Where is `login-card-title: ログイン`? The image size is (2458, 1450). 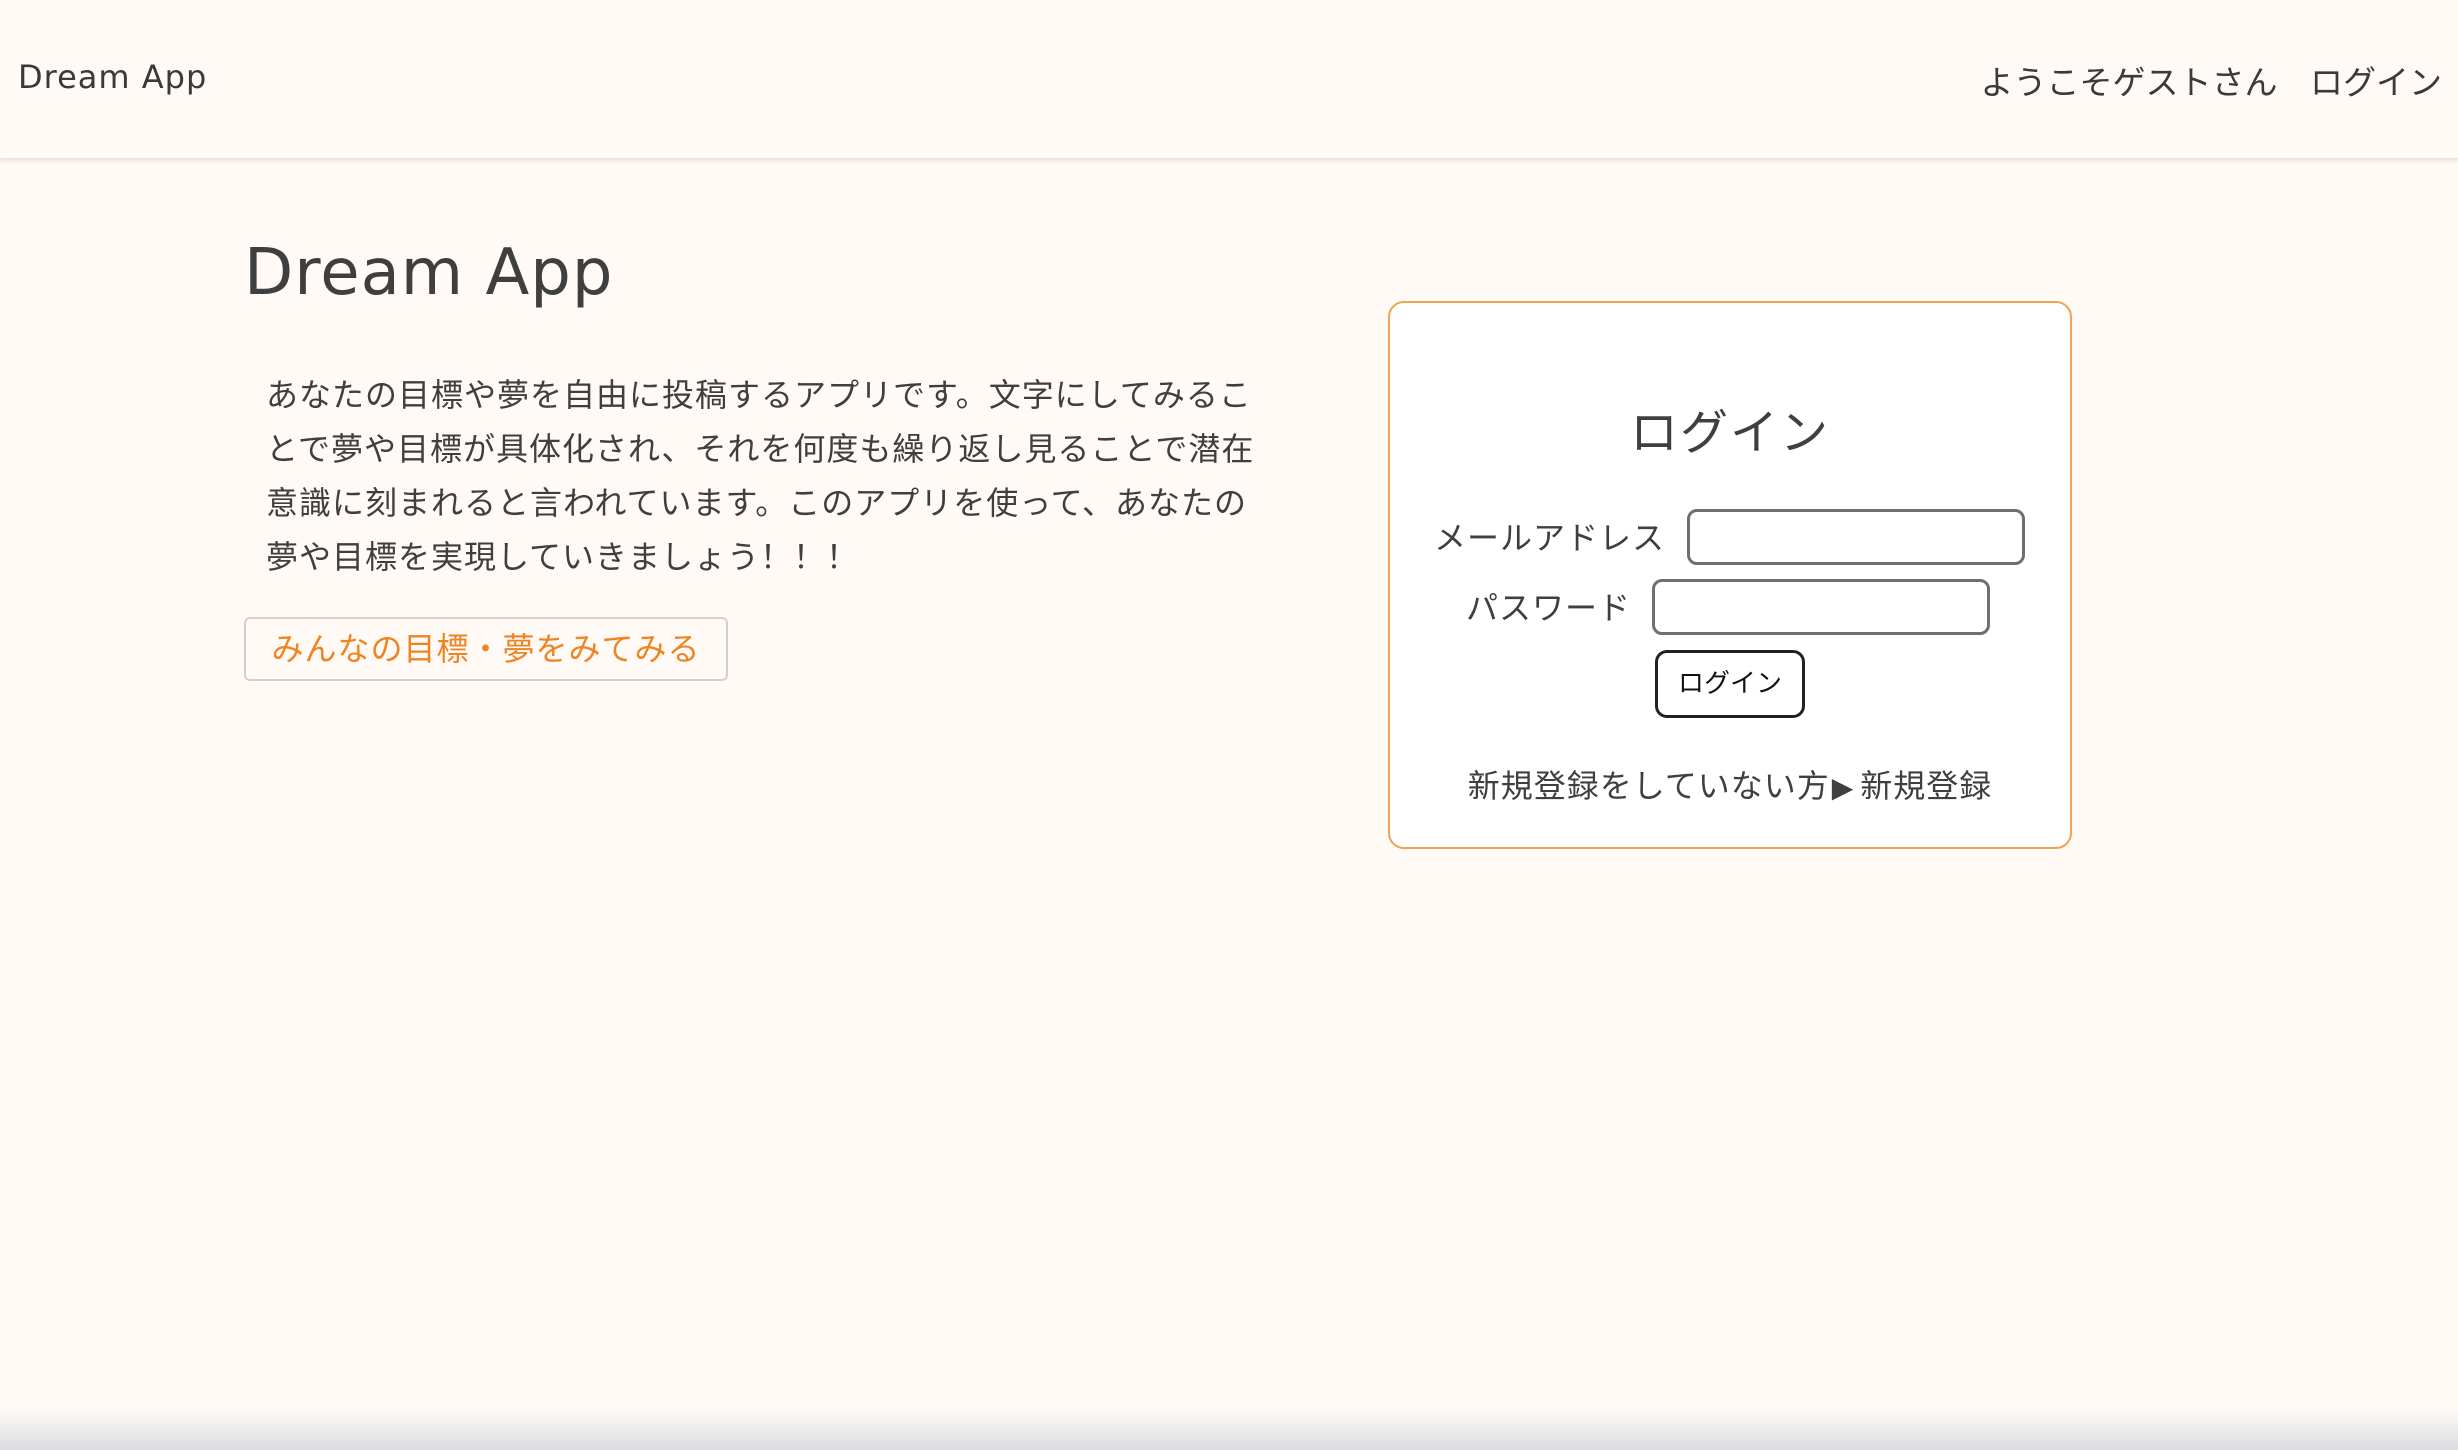 login-card-title: ログイン is located at coordinates (1729, 433).